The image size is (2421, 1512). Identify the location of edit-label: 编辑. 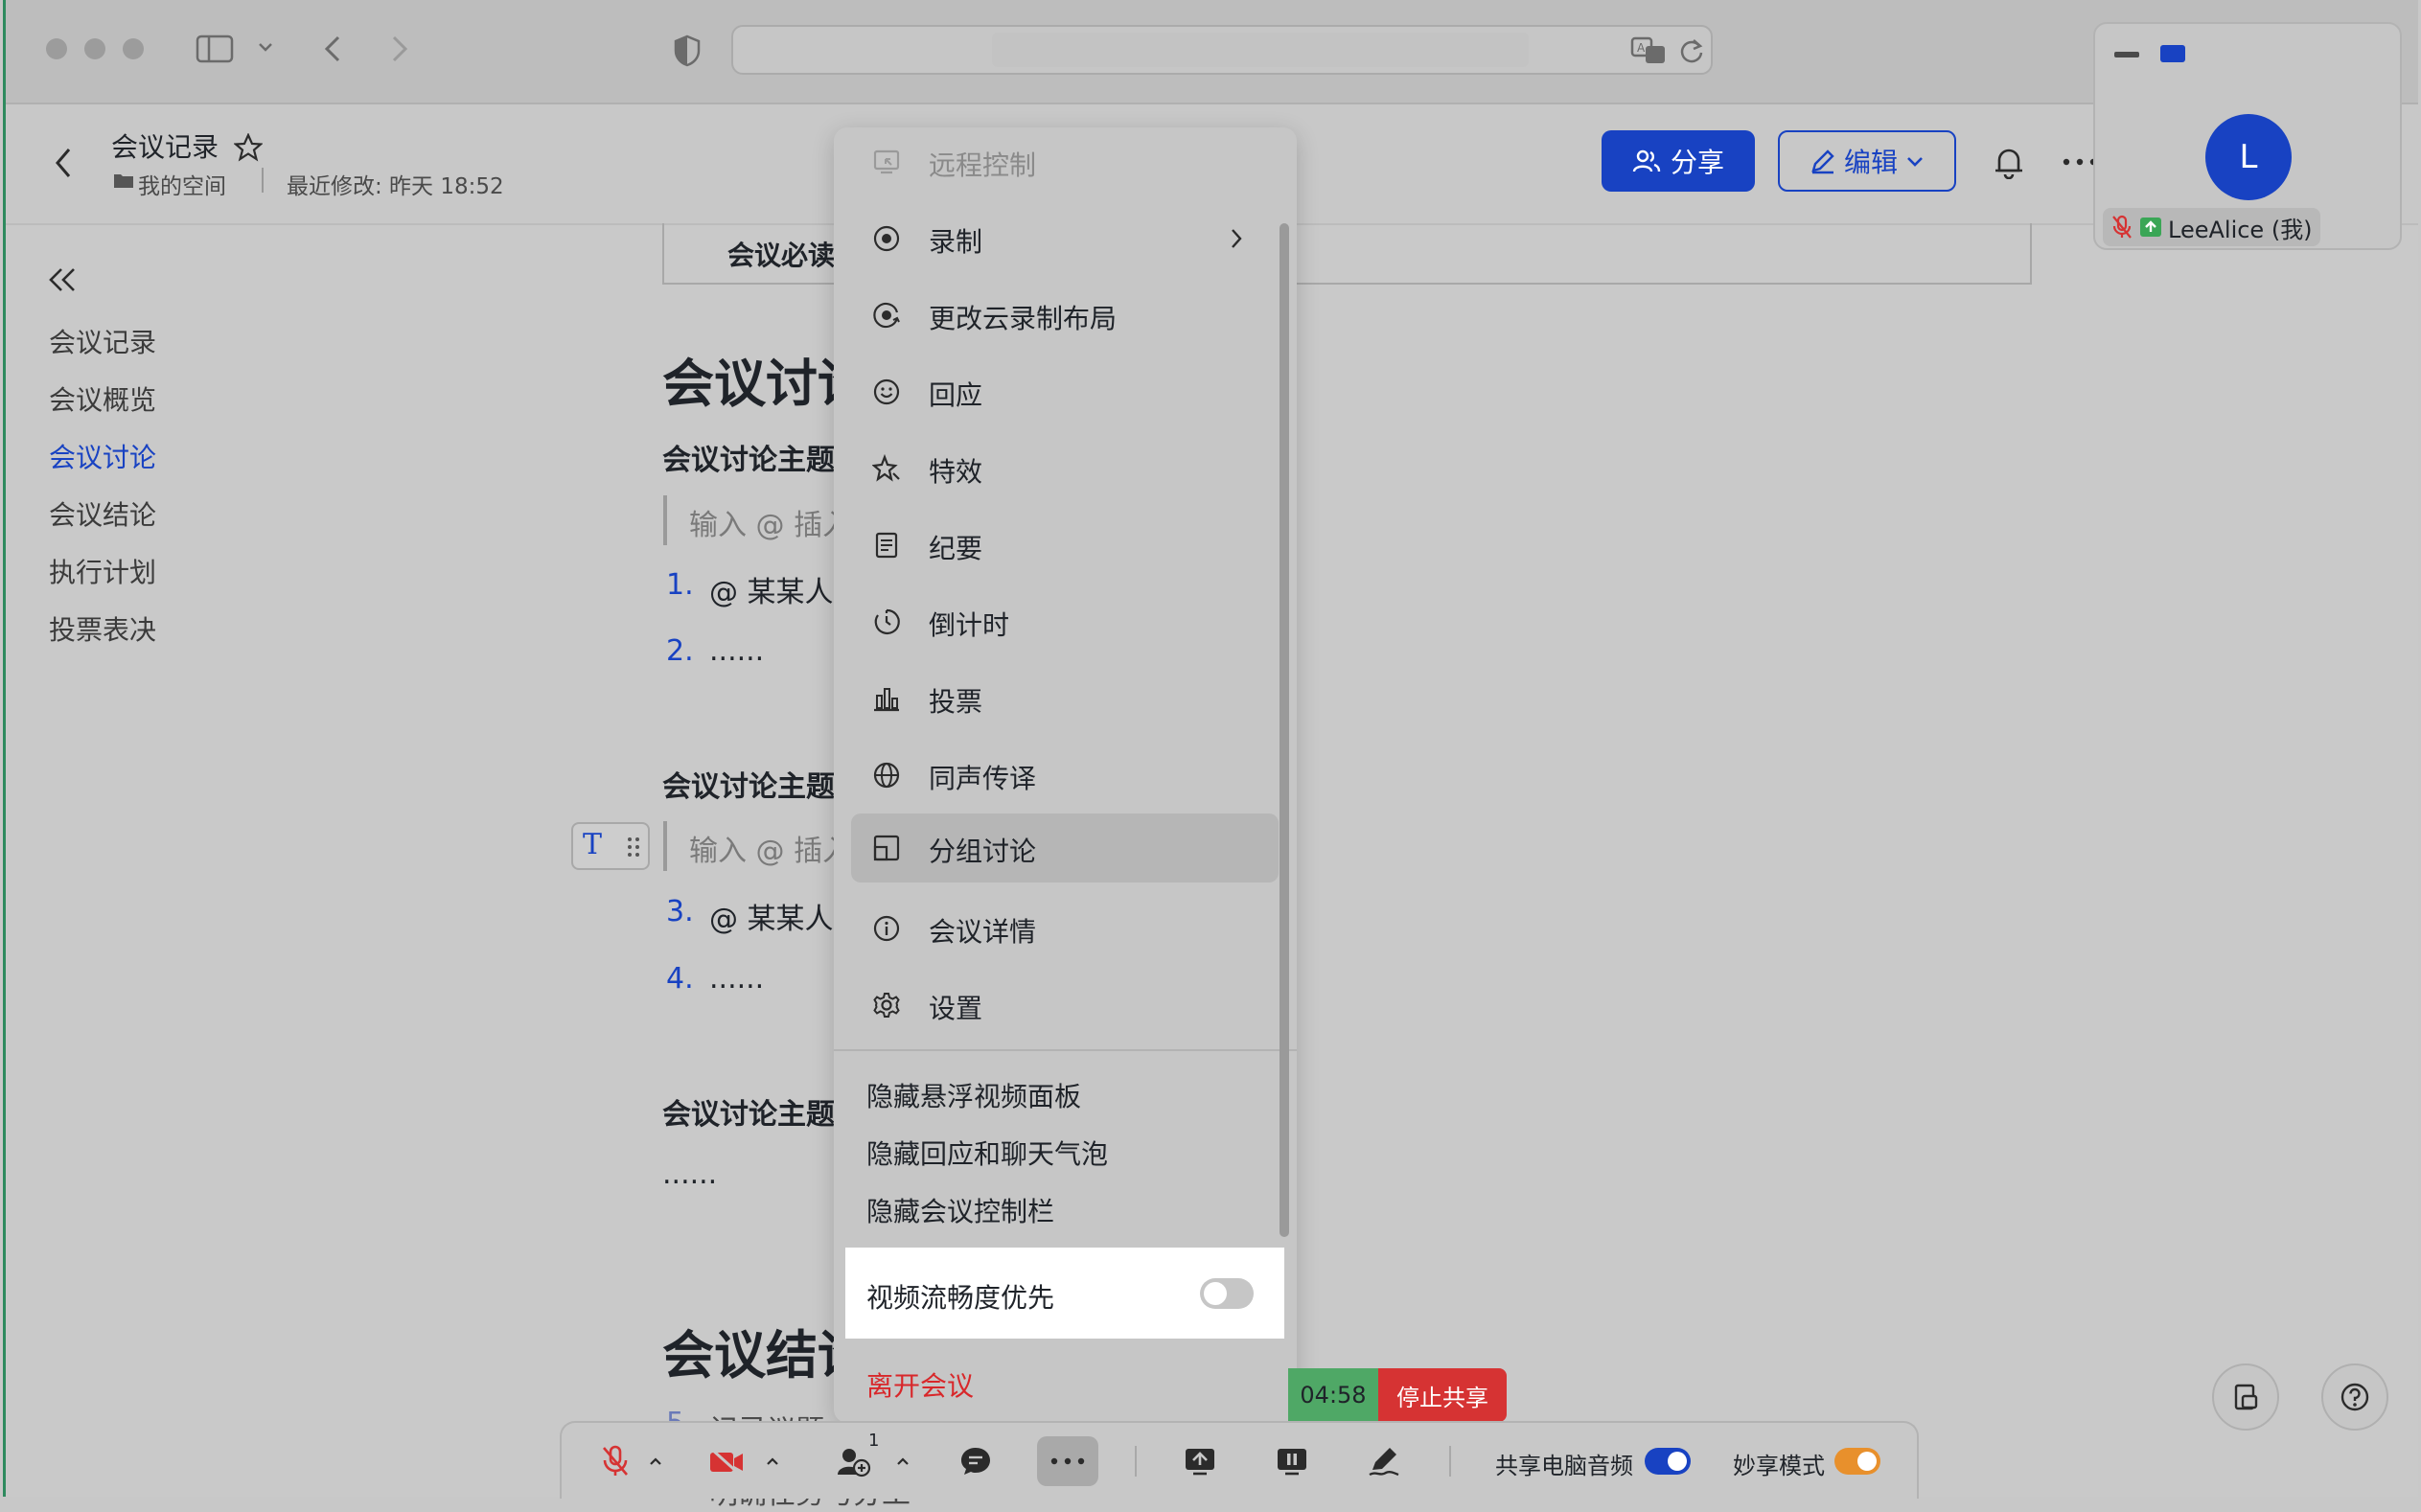
(1870, 162).